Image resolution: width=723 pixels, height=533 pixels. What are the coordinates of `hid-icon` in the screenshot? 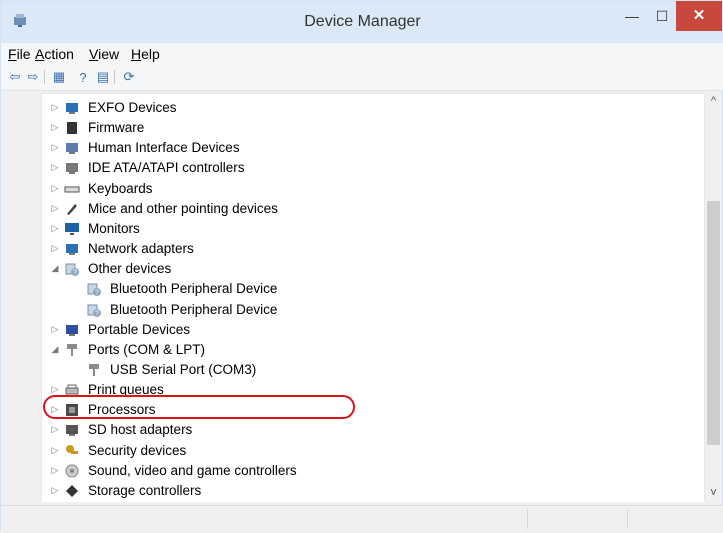 It's located at (72, 149).